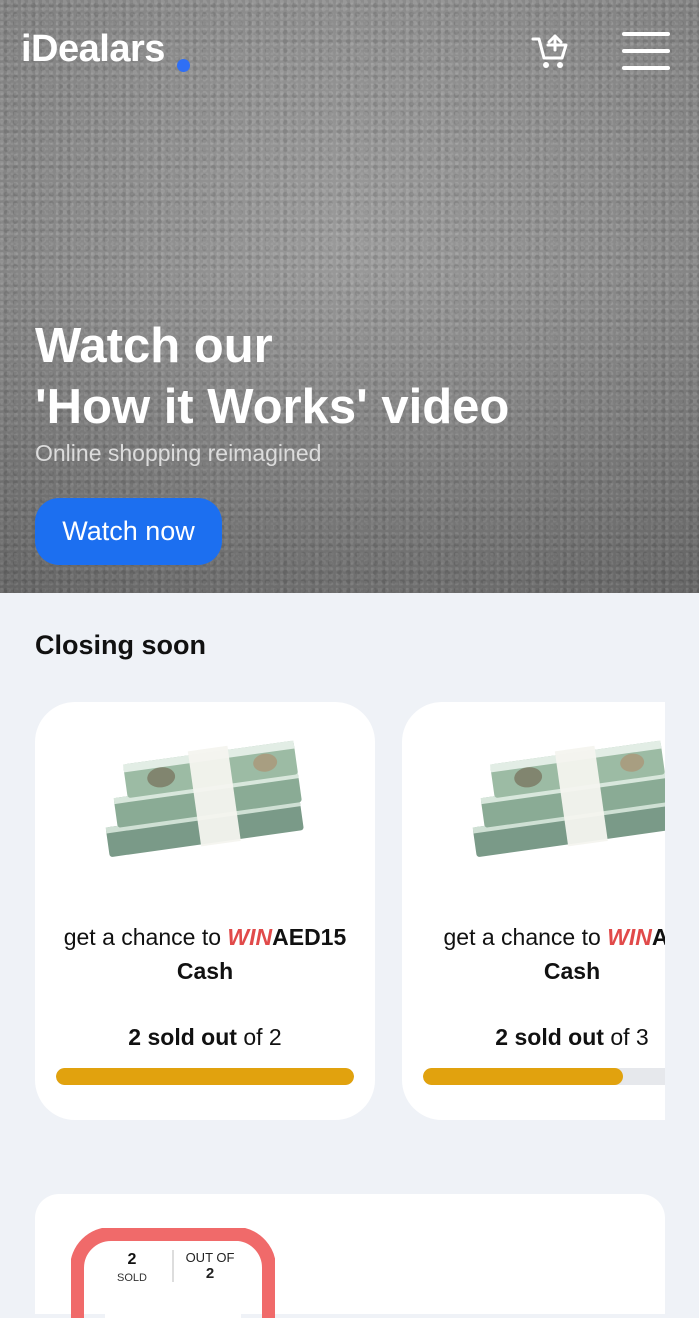 This screenshot has height=1318, width=699. I want to click on menu-bar-top, so click(646, 34).